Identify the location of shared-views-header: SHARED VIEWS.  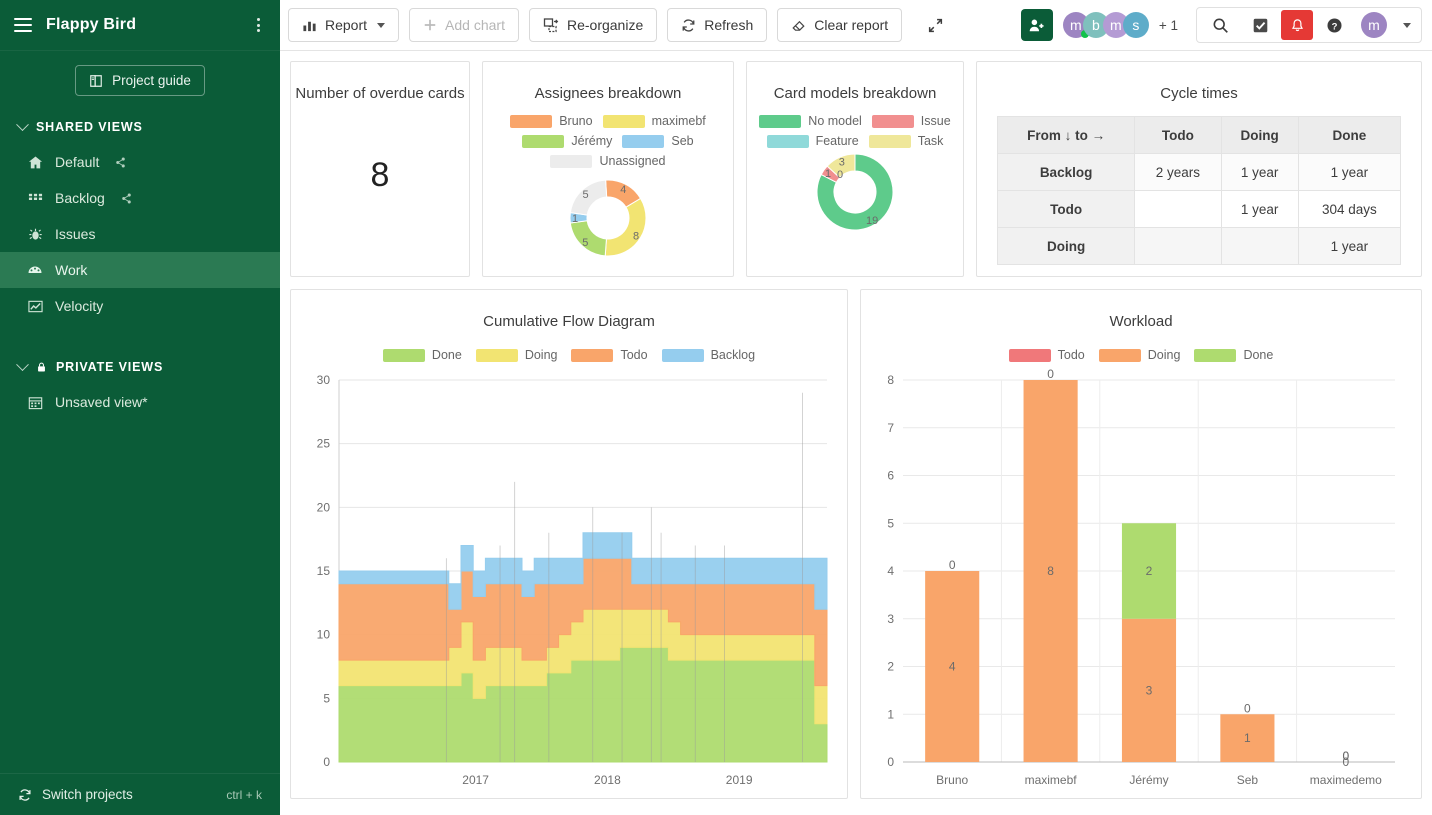
(140, 125).